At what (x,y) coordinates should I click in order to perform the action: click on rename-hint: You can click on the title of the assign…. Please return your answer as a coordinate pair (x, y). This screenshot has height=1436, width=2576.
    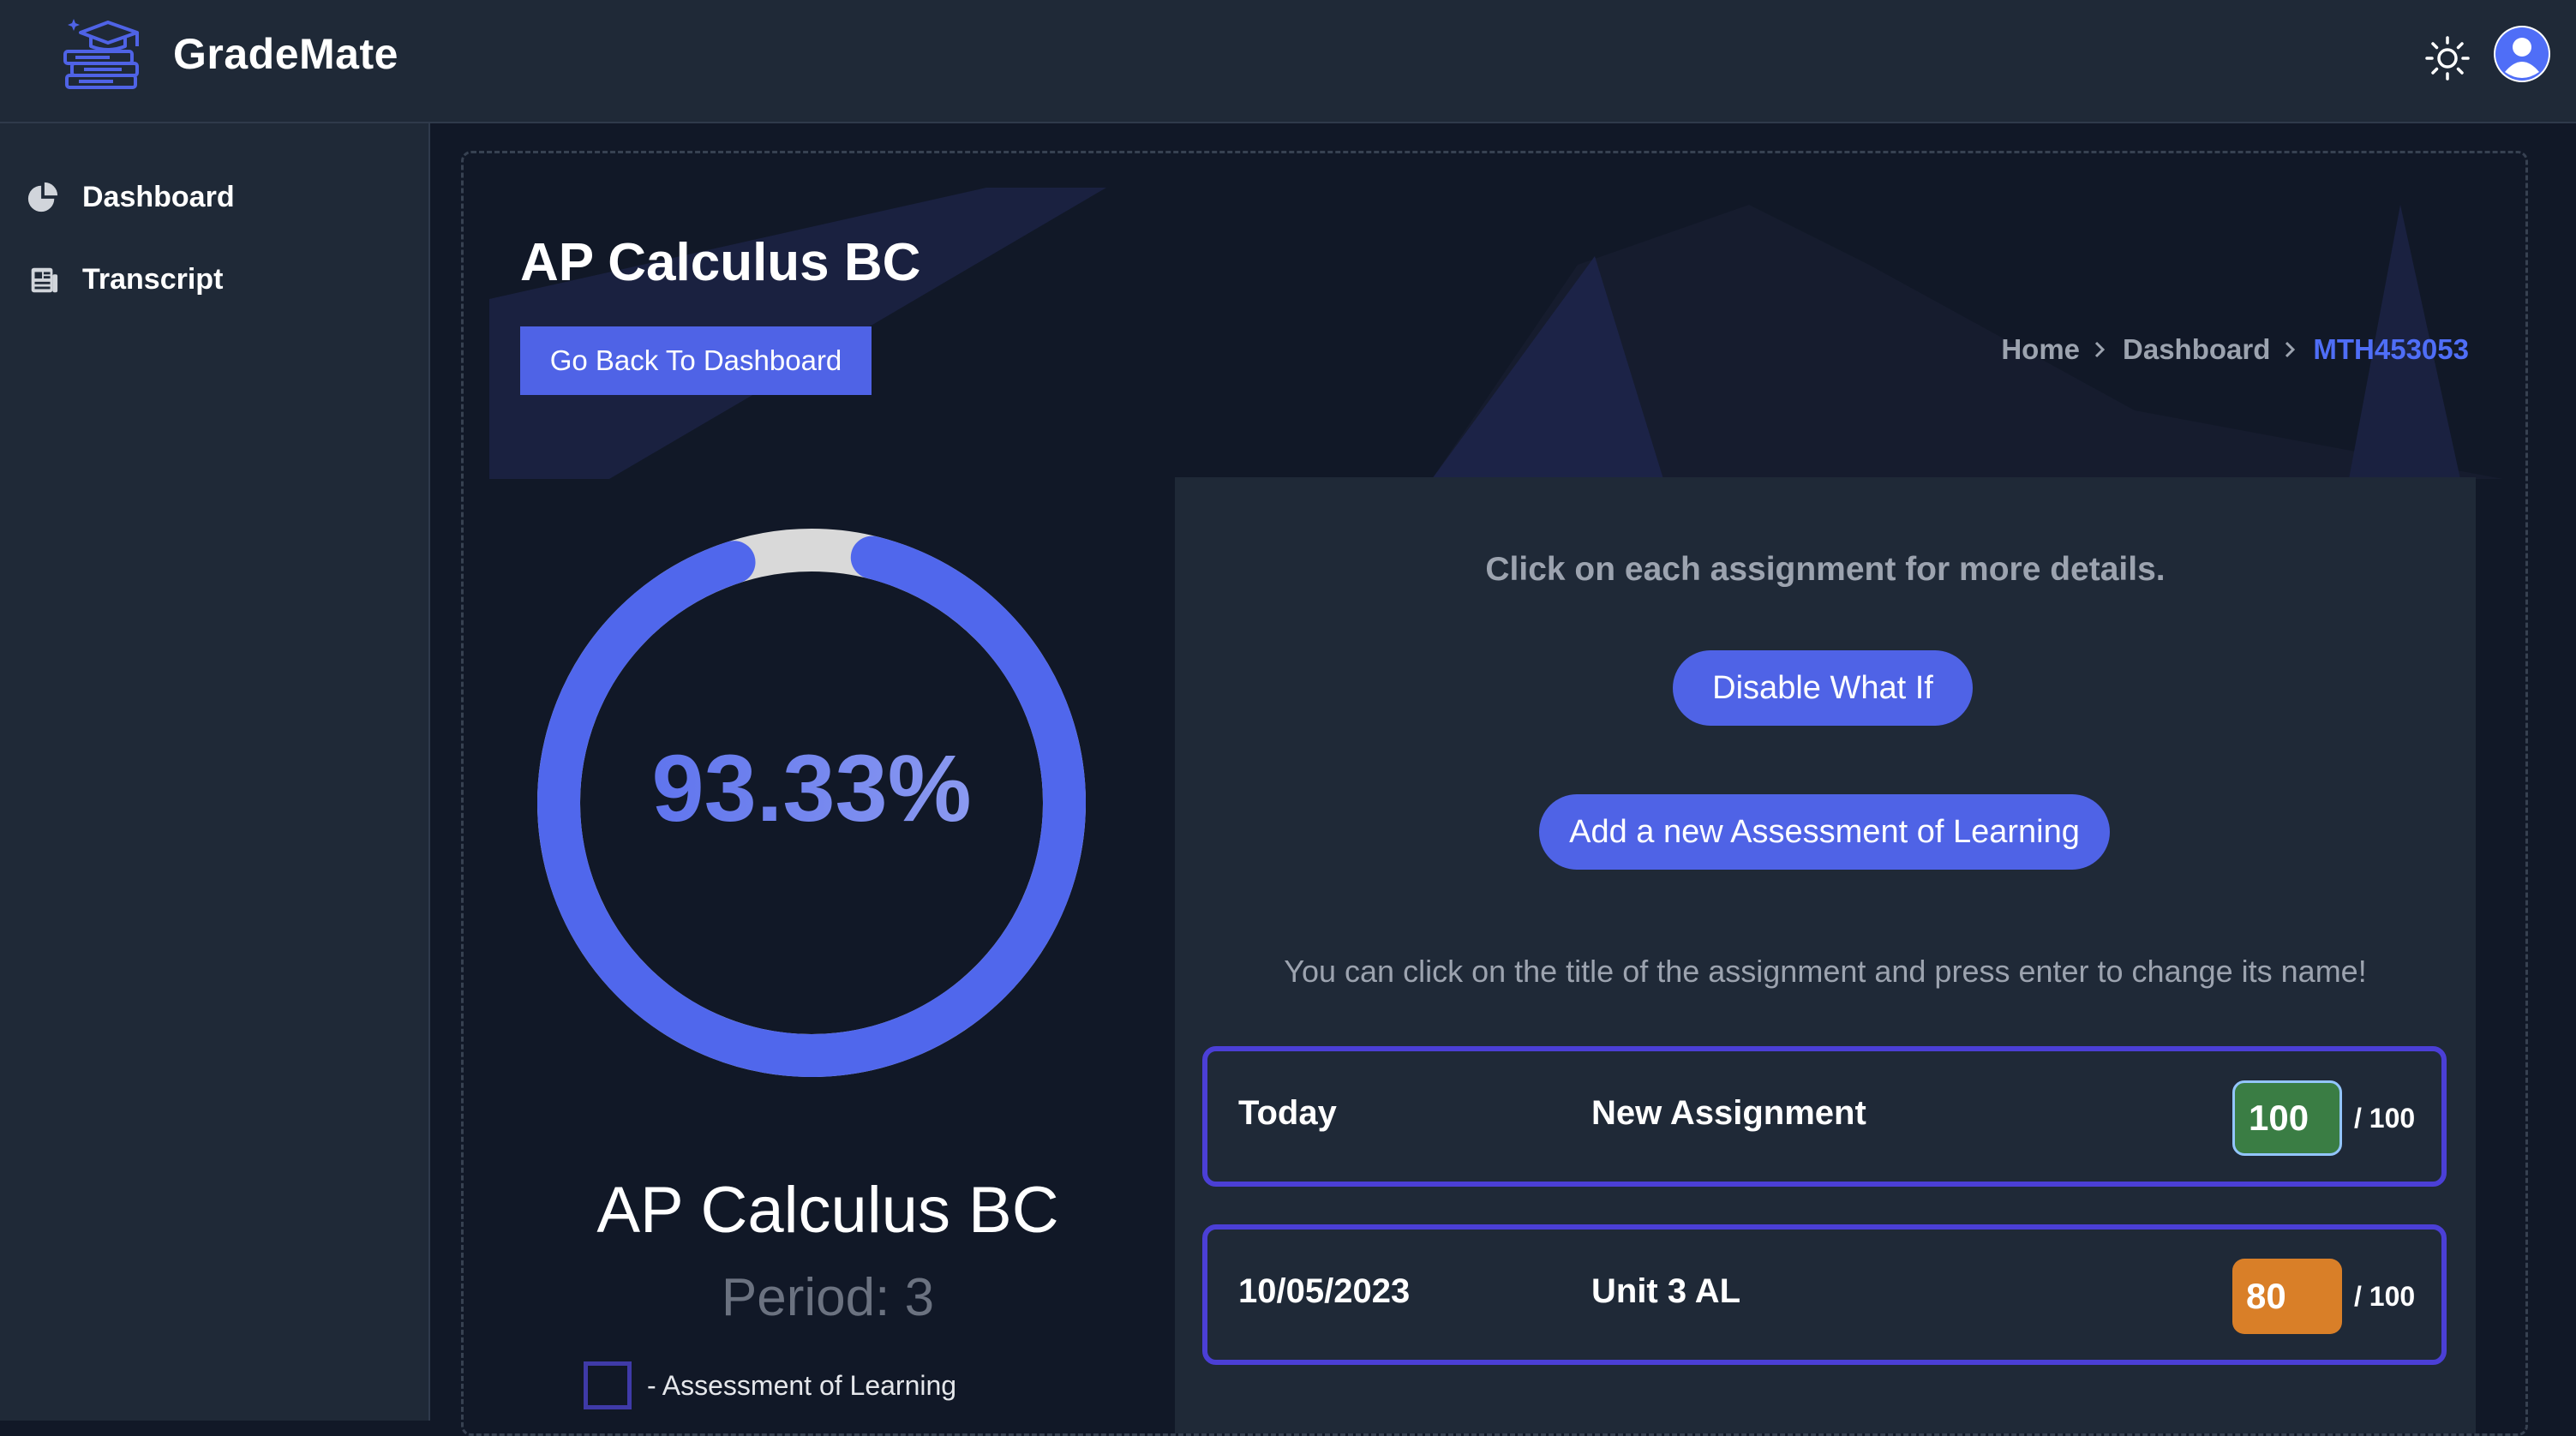
    Looking at the image, I should click on (1825, 971).